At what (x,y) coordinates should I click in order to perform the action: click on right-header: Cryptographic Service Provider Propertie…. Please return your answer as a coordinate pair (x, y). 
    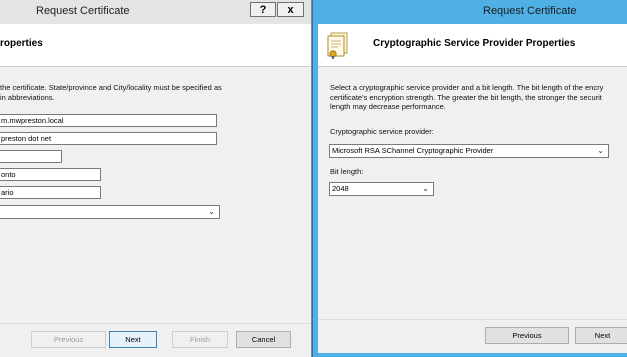
    Looking at the image, I should click on (472, 45).